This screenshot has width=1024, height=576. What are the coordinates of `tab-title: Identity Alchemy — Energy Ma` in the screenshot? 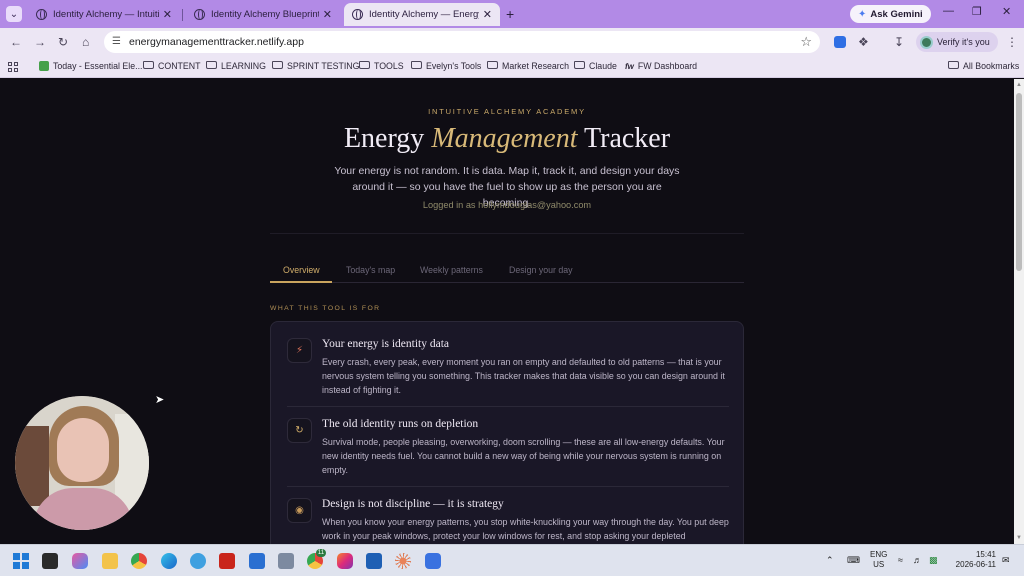 It's located at (424, 14).